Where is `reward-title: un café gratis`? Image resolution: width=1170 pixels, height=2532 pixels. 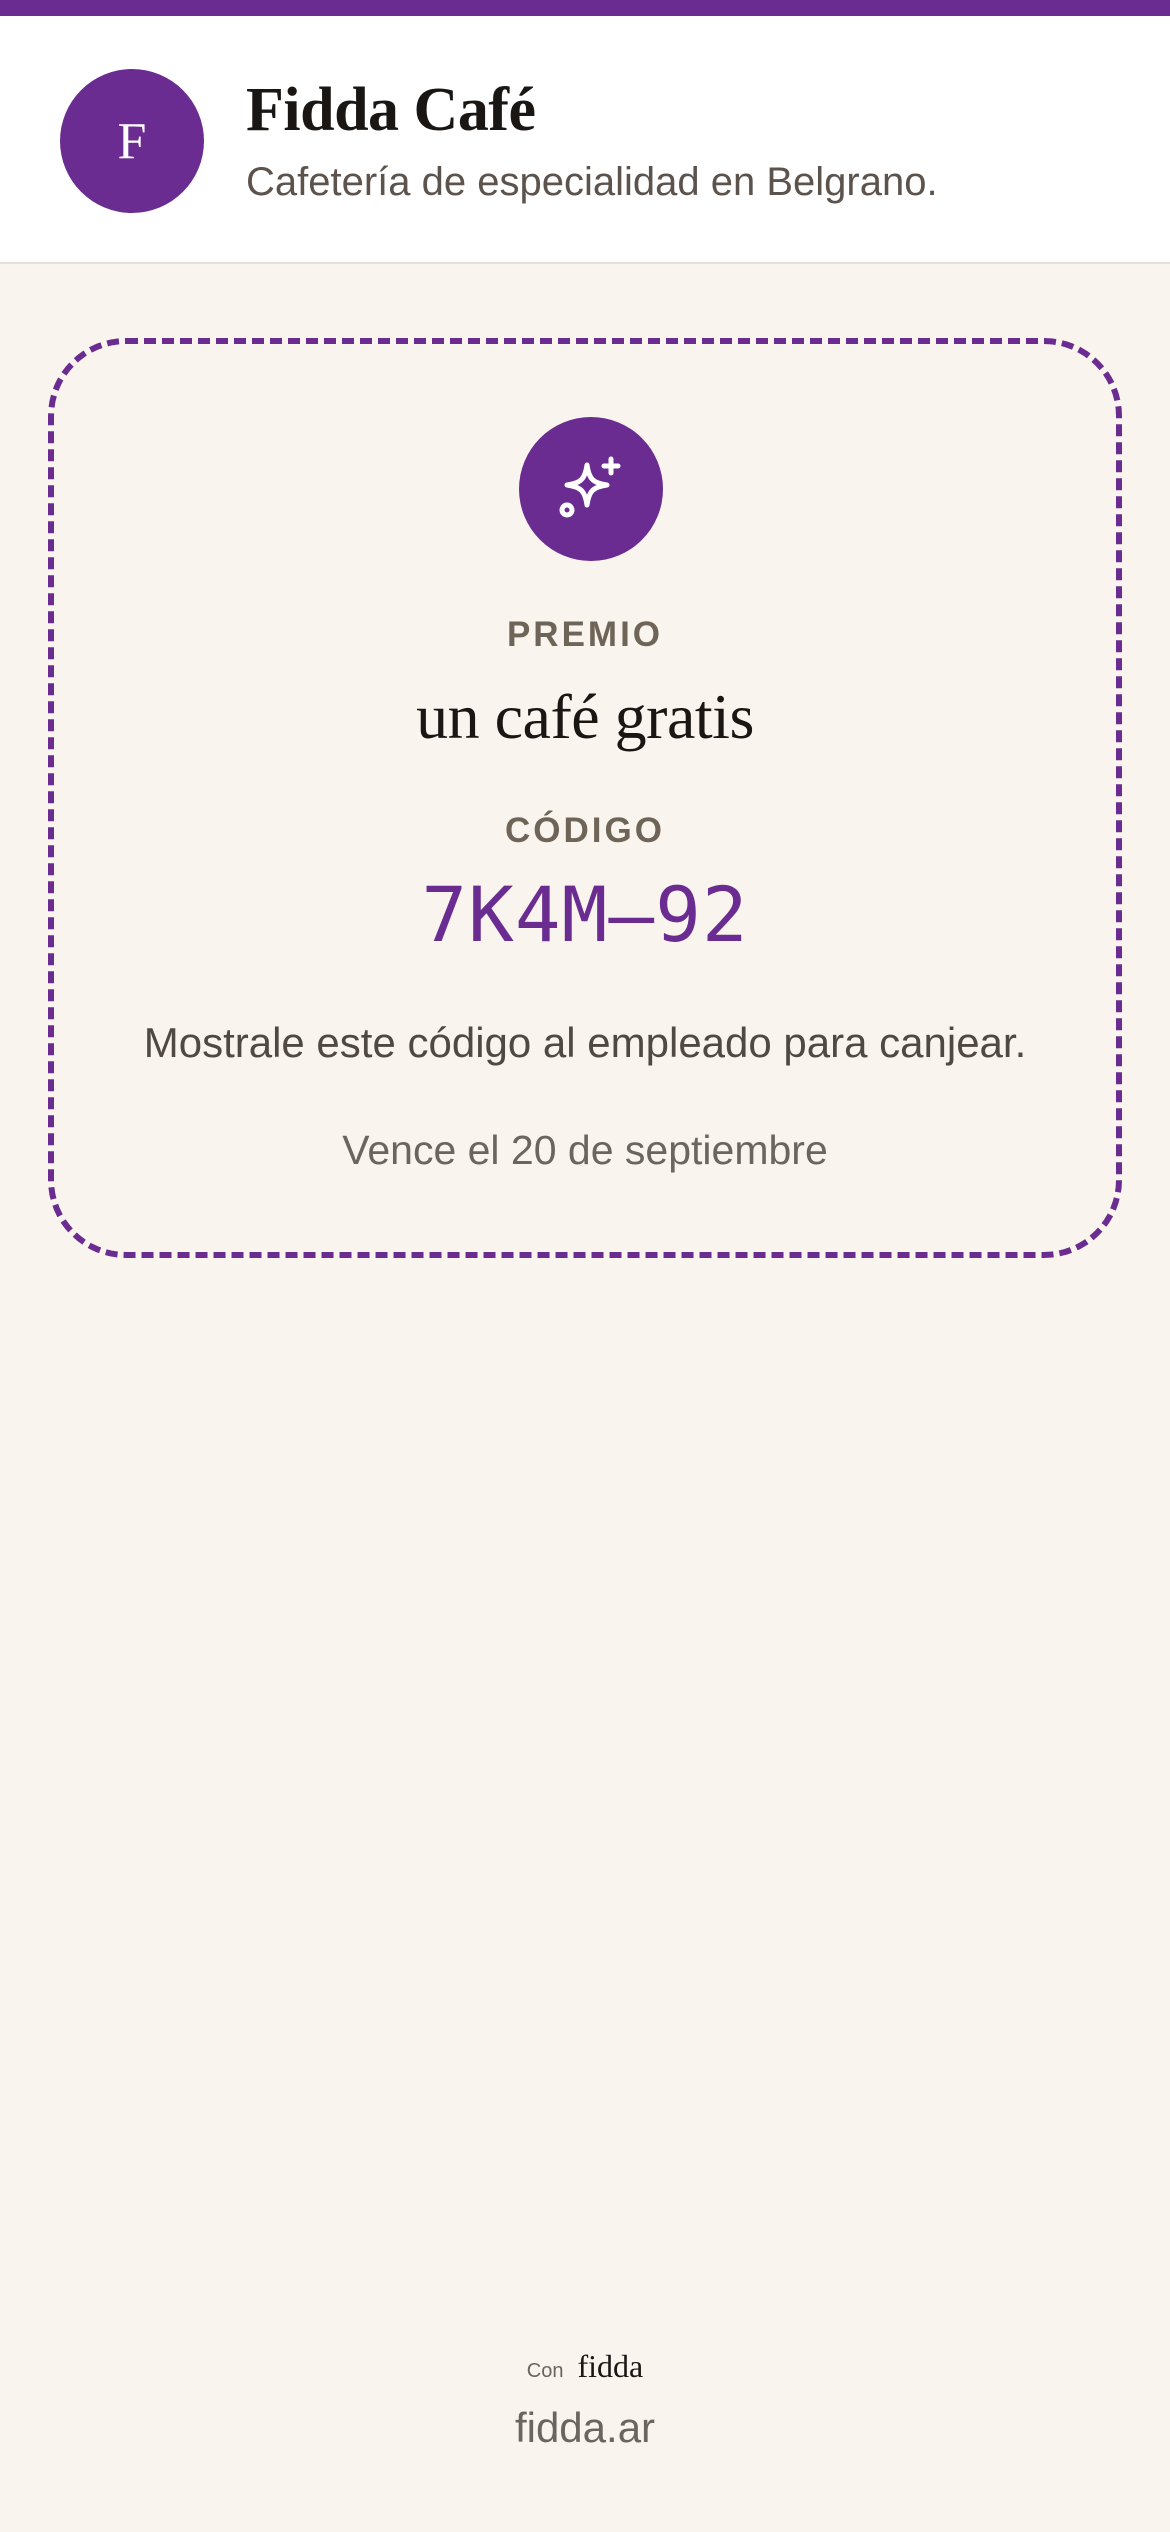
reward-title: un café gratis is located at coordinates (585, 716).